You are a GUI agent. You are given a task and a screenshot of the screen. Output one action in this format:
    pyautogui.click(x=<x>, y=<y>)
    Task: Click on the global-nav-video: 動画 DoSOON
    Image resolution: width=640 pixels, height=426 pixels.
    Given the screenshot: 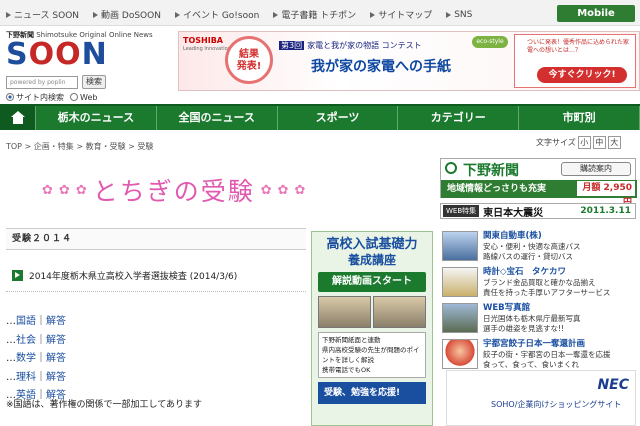 What is the action you would take?
    pyautogui.click(x=127, y=14)
    